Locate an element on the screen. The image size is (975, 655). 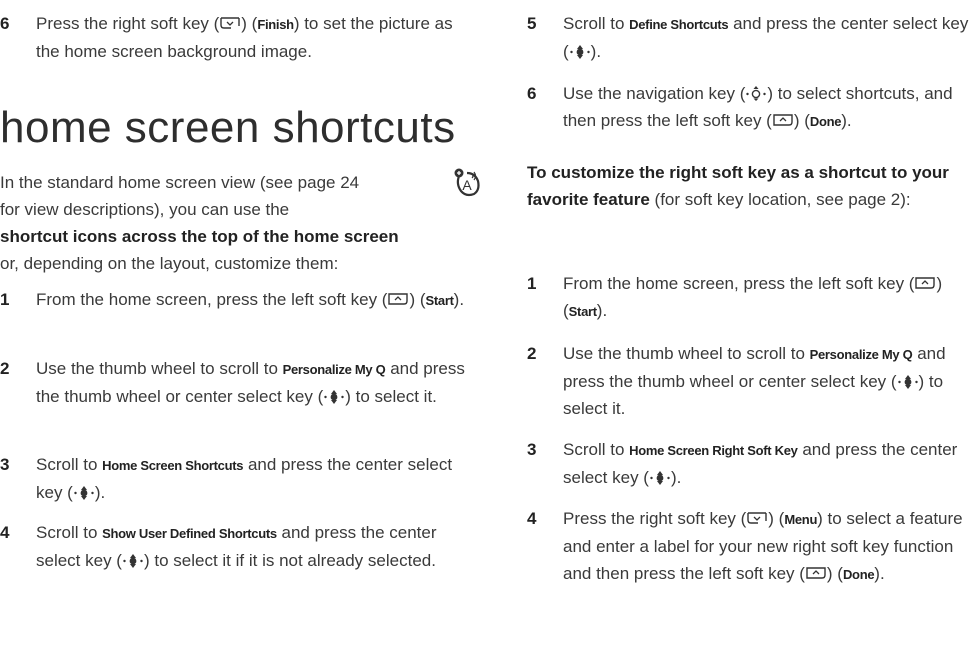
ptt-shortcut-icon: A is located at coordinates (467, 182).